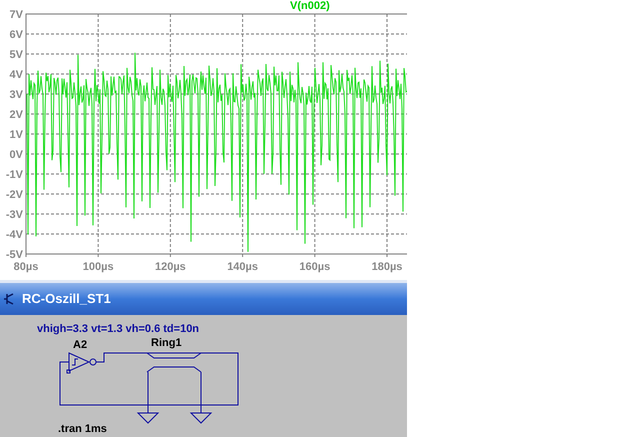 The width and height of the screenshot is (640, 437). I want to click on y-axis-label: 1V, so click(16, 135).